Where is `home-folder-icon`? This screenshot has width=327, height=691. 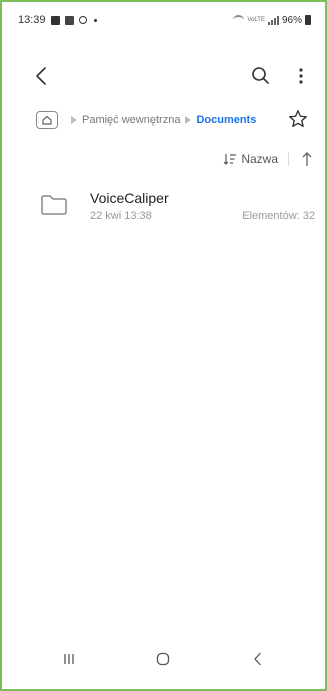 home-folder-icon is located at coordinates (47, 120).